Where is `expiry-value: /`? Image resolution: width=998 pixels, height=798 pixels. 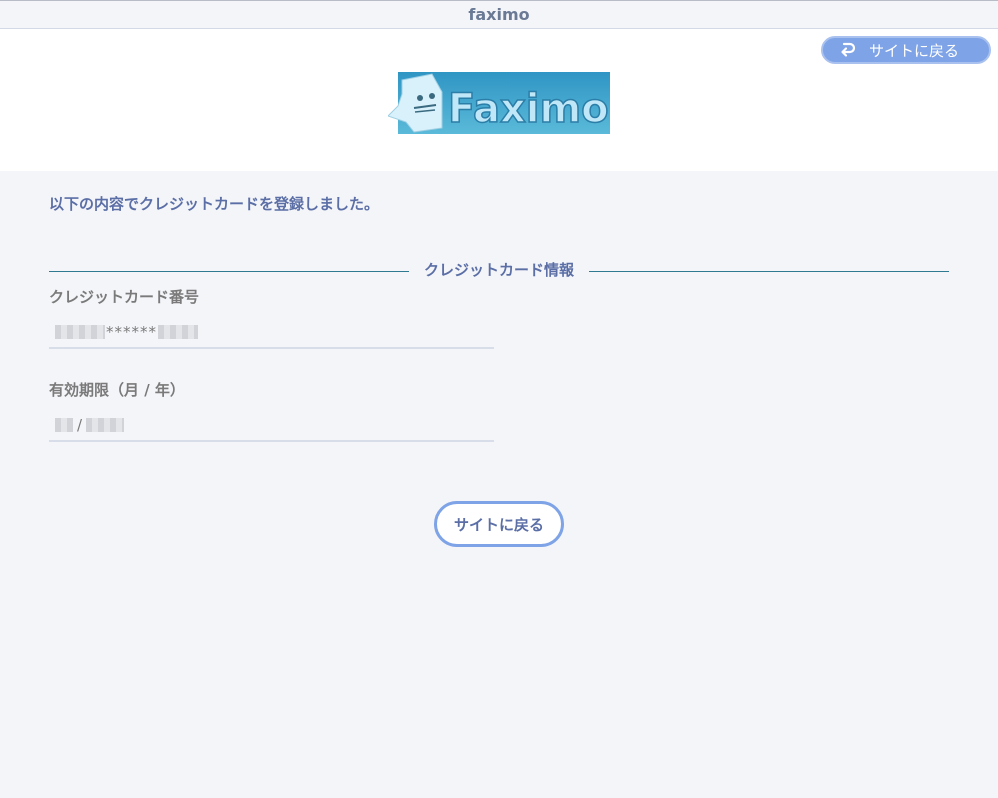 expiry-value: / is located at coordinates (271, 425).